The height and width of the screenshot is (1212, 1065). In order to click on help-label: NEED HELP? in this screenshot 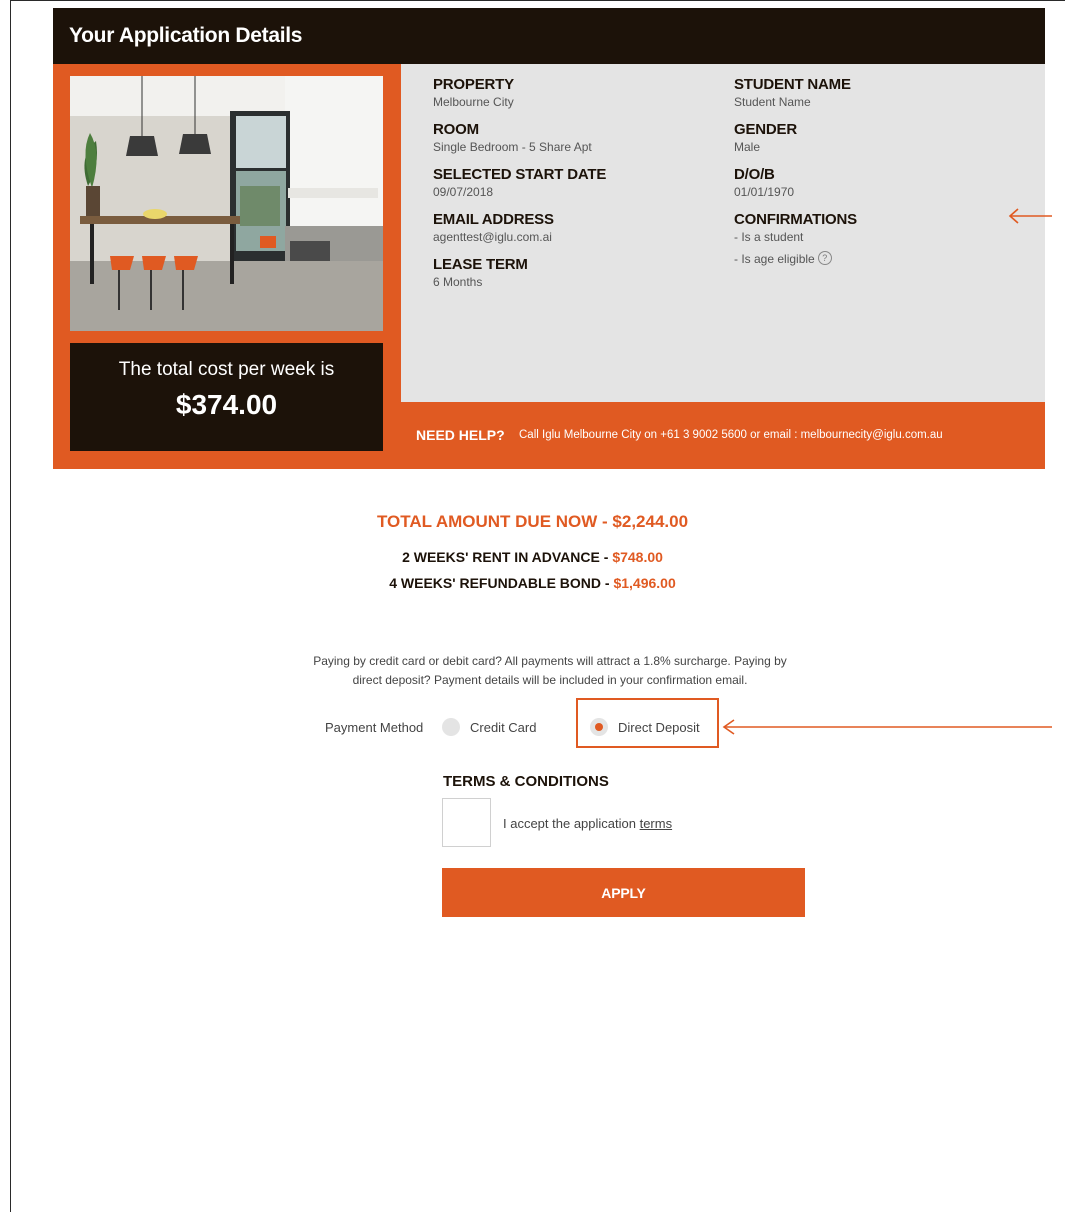, I will do `click(460, 435)`.